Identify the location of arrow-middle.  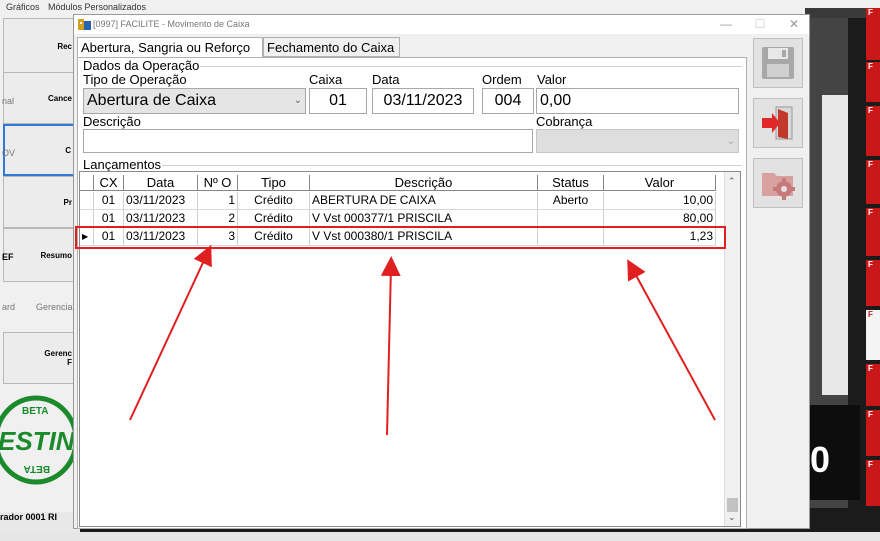
(390, 346).